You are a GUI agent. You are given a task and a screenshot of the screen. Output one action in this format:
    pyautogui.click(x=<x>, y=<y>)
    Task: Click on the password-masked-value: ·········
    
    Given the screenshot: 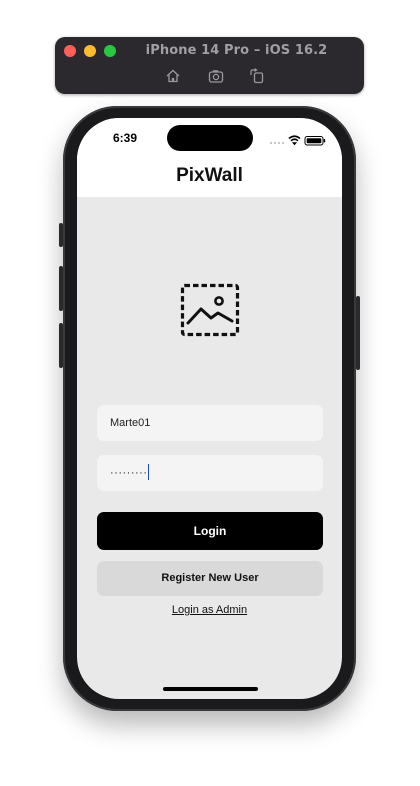 What is the action you would take?
    pyautogui.click(x=129, y=473)
    